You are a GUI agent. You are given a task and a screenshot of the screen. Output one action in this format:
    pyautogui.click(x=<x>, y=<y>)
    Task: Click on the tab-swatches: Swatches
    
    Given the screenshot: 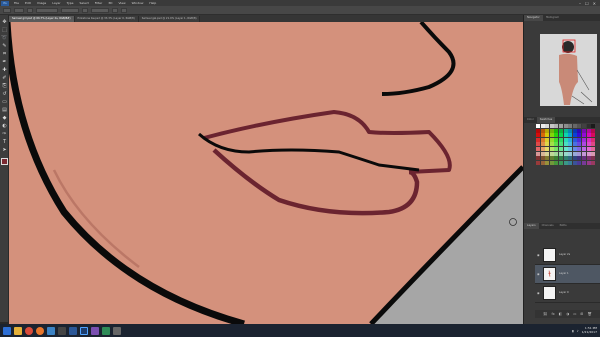 What is the action you would take?
    pyautogui.click(x=546, y=120)
    